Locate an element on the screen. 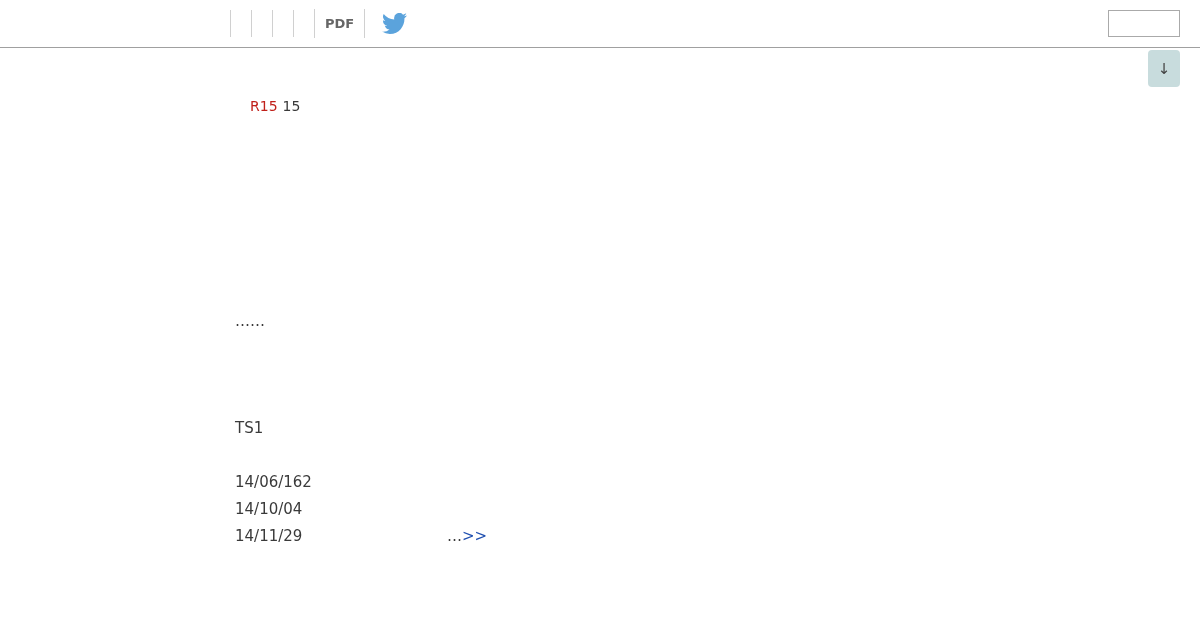 This screenshot has height=630, width=1200. tag-text: 15 is located at coordinates (291, 106).